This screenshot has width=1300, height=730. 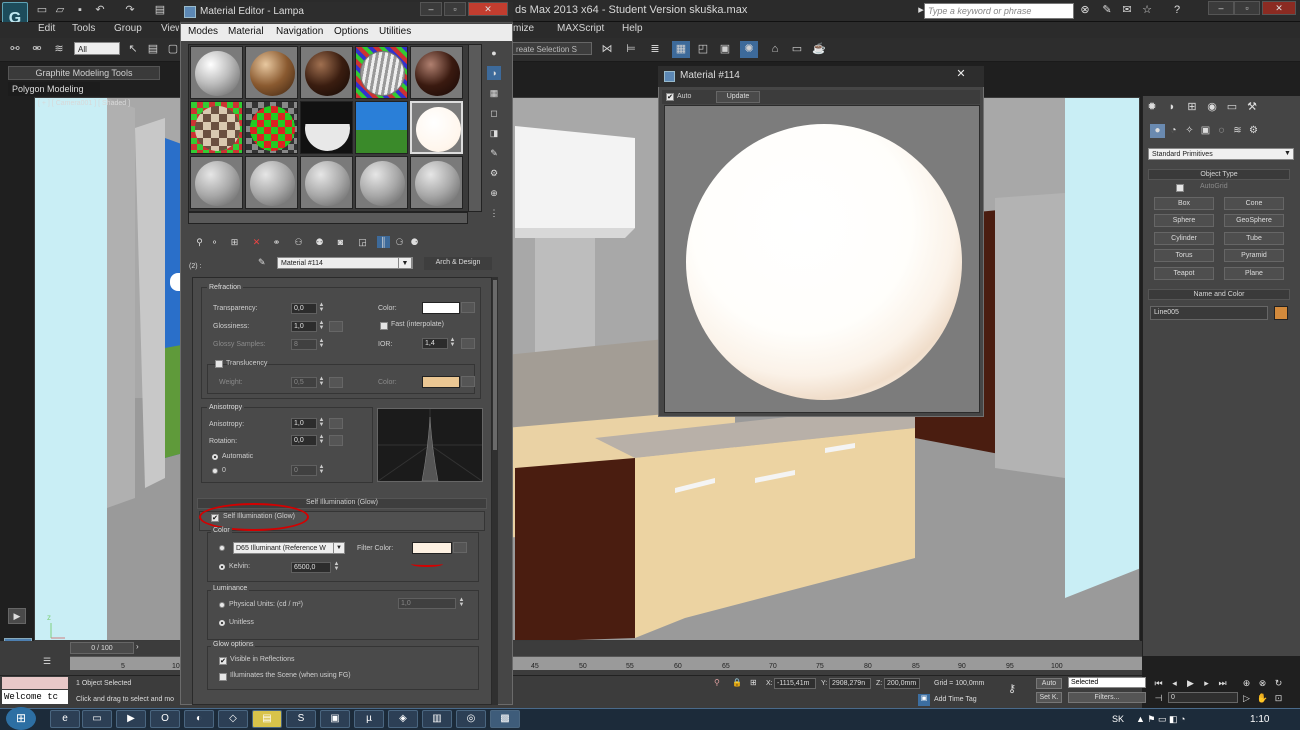 I want to click on app-icon: ◇, so click(x=233, y=719).